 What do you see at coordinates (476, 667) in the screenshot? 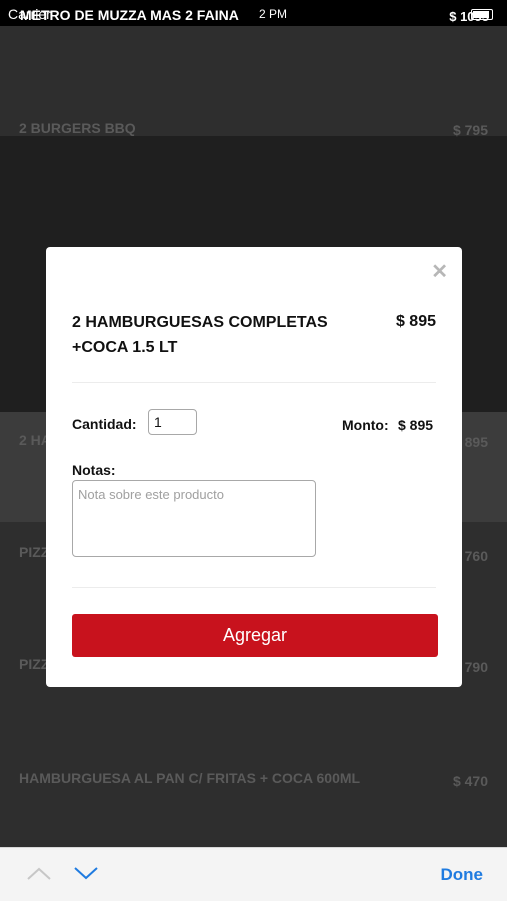
I see `list-item-price: 790` at bounding box center [476, 667].